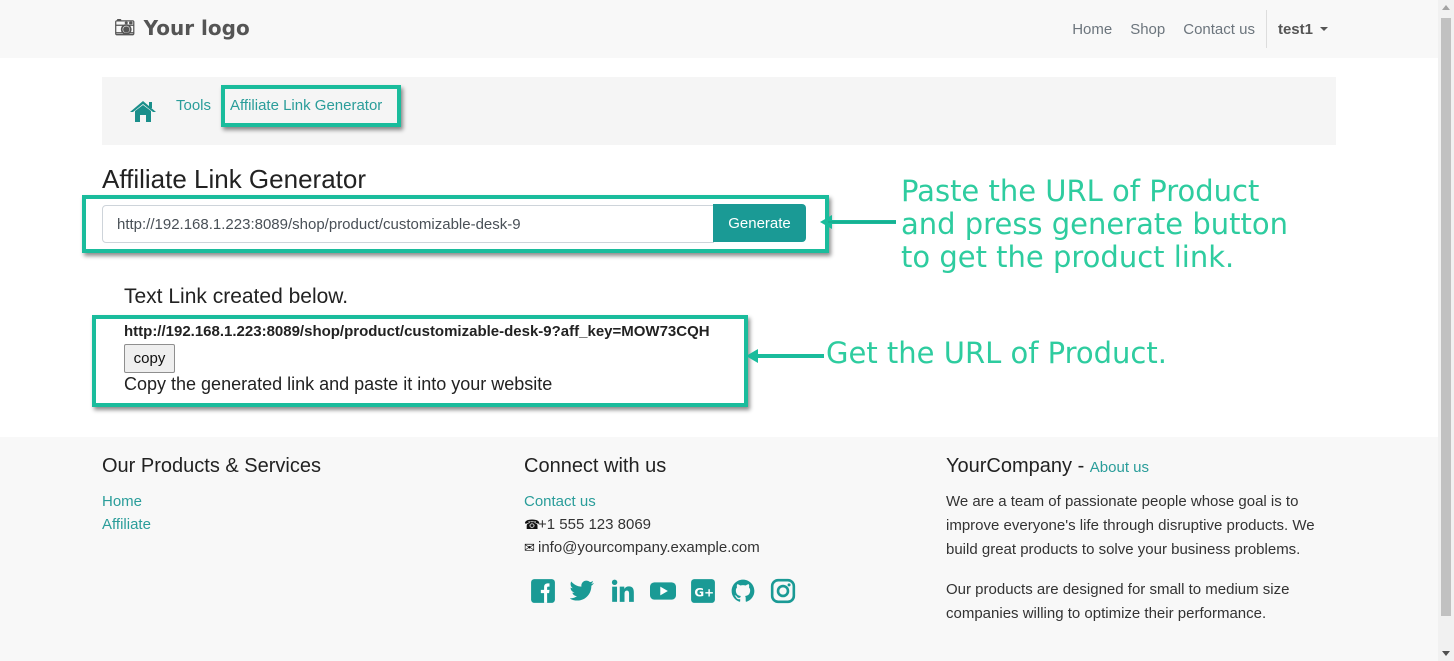 Image resolution: width=1454 pixels, height=661 pixels. Describe the element at coordinates (719, 29) in the screenshot. I see `top-navbar: 📷︎ Your logo Home Shop Contact us test1` at that location.